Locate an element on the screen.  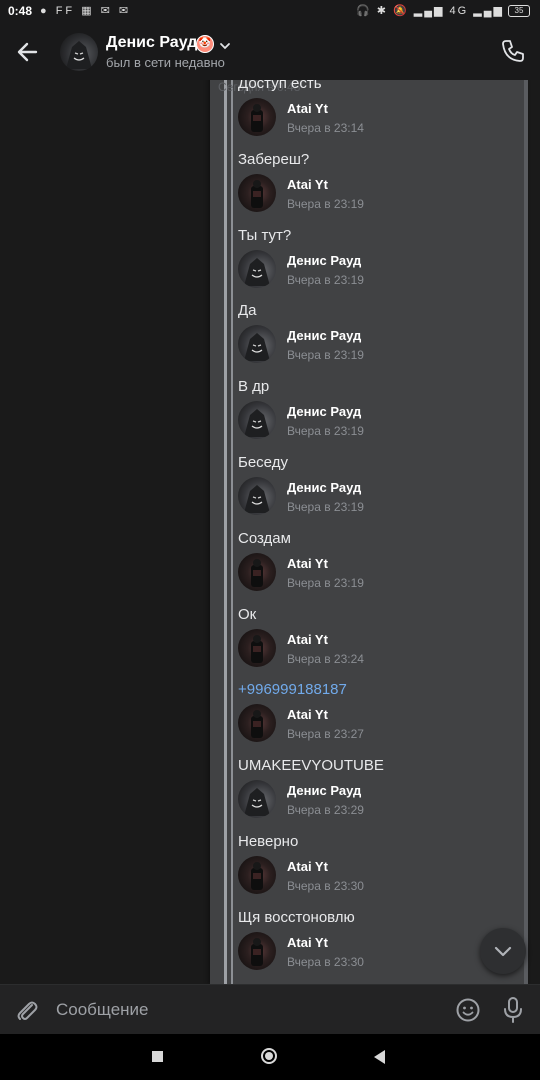
contact-avatar is located at coordinates (79, 52).